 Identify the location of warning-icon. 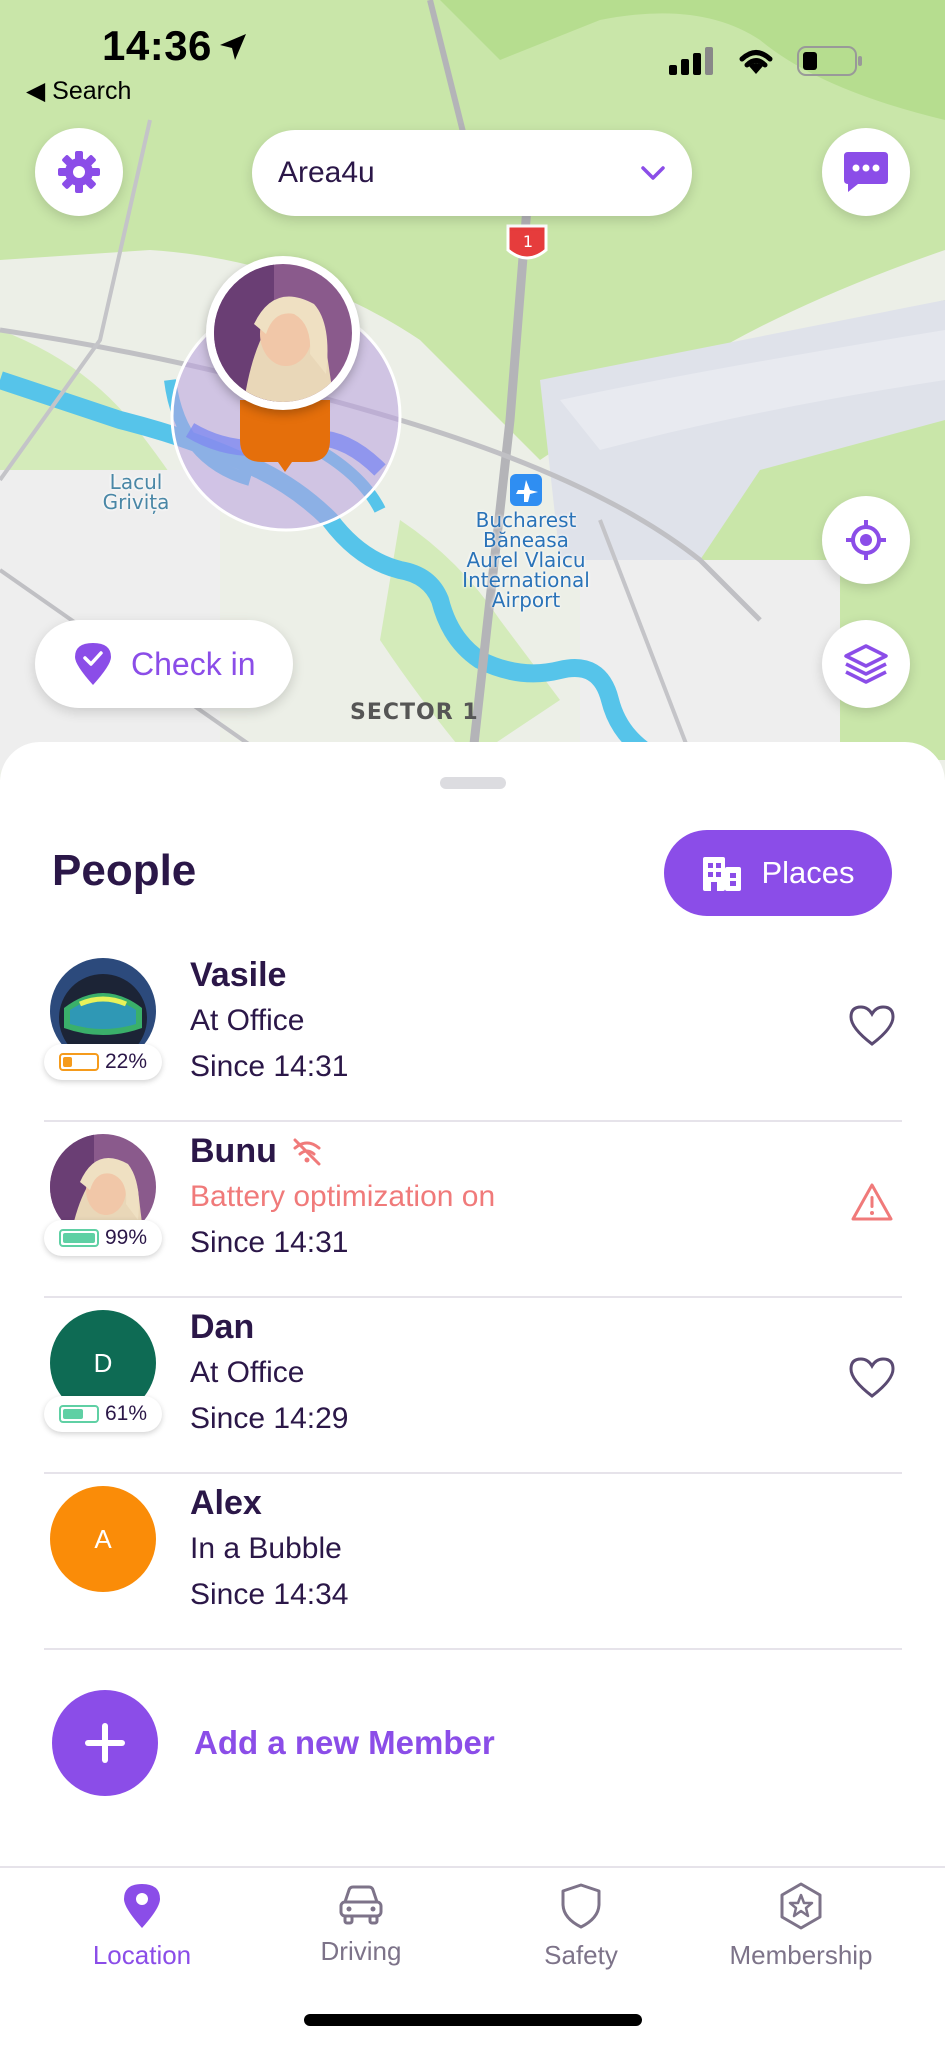
(872, 1202).